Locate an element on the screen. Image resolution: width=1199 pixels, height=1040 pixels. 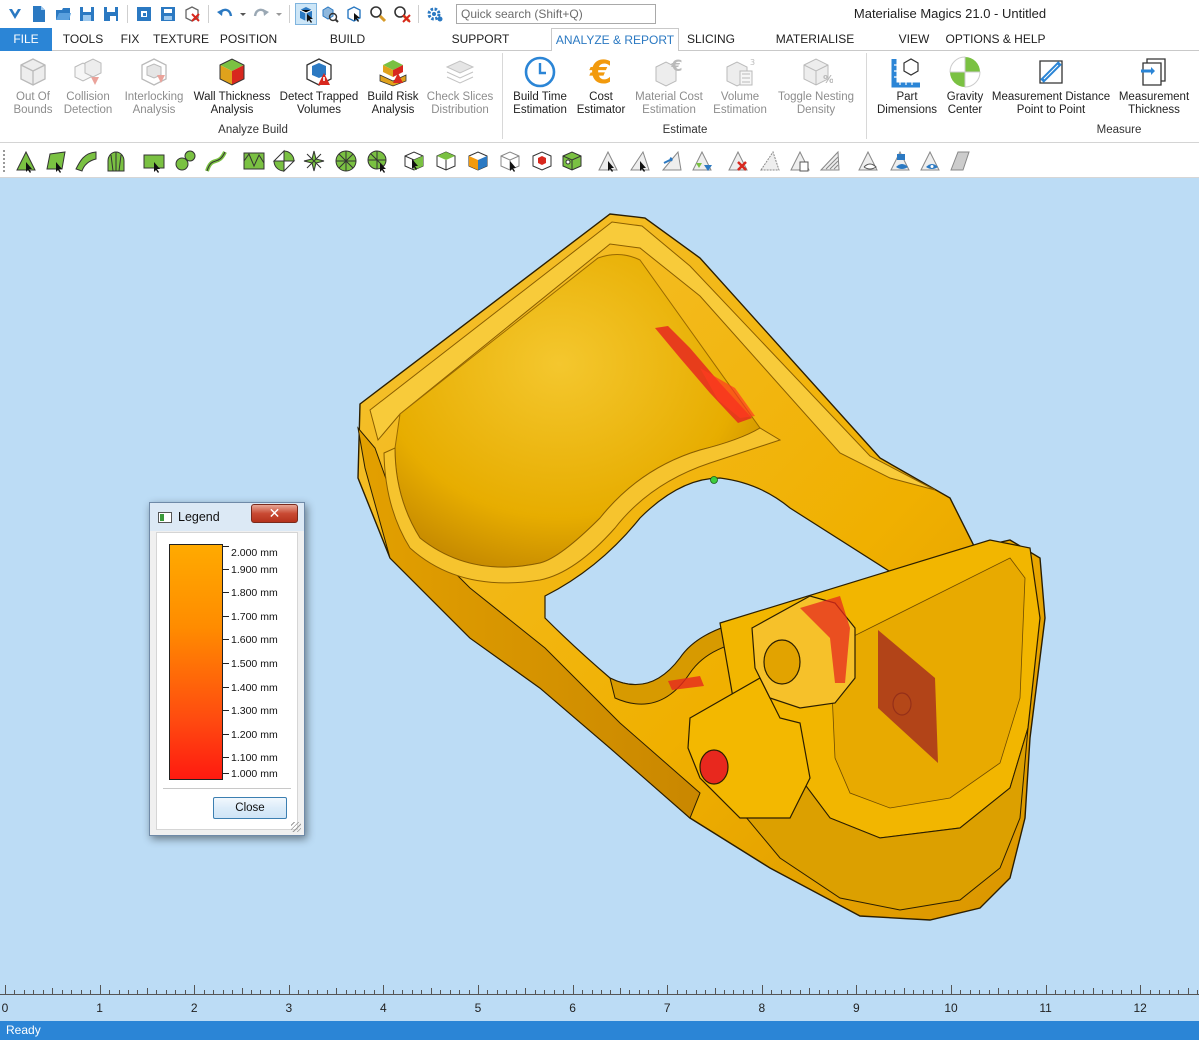
tab-build-preparation: BUILD PREPARATION is located at coordinates (347, 48).